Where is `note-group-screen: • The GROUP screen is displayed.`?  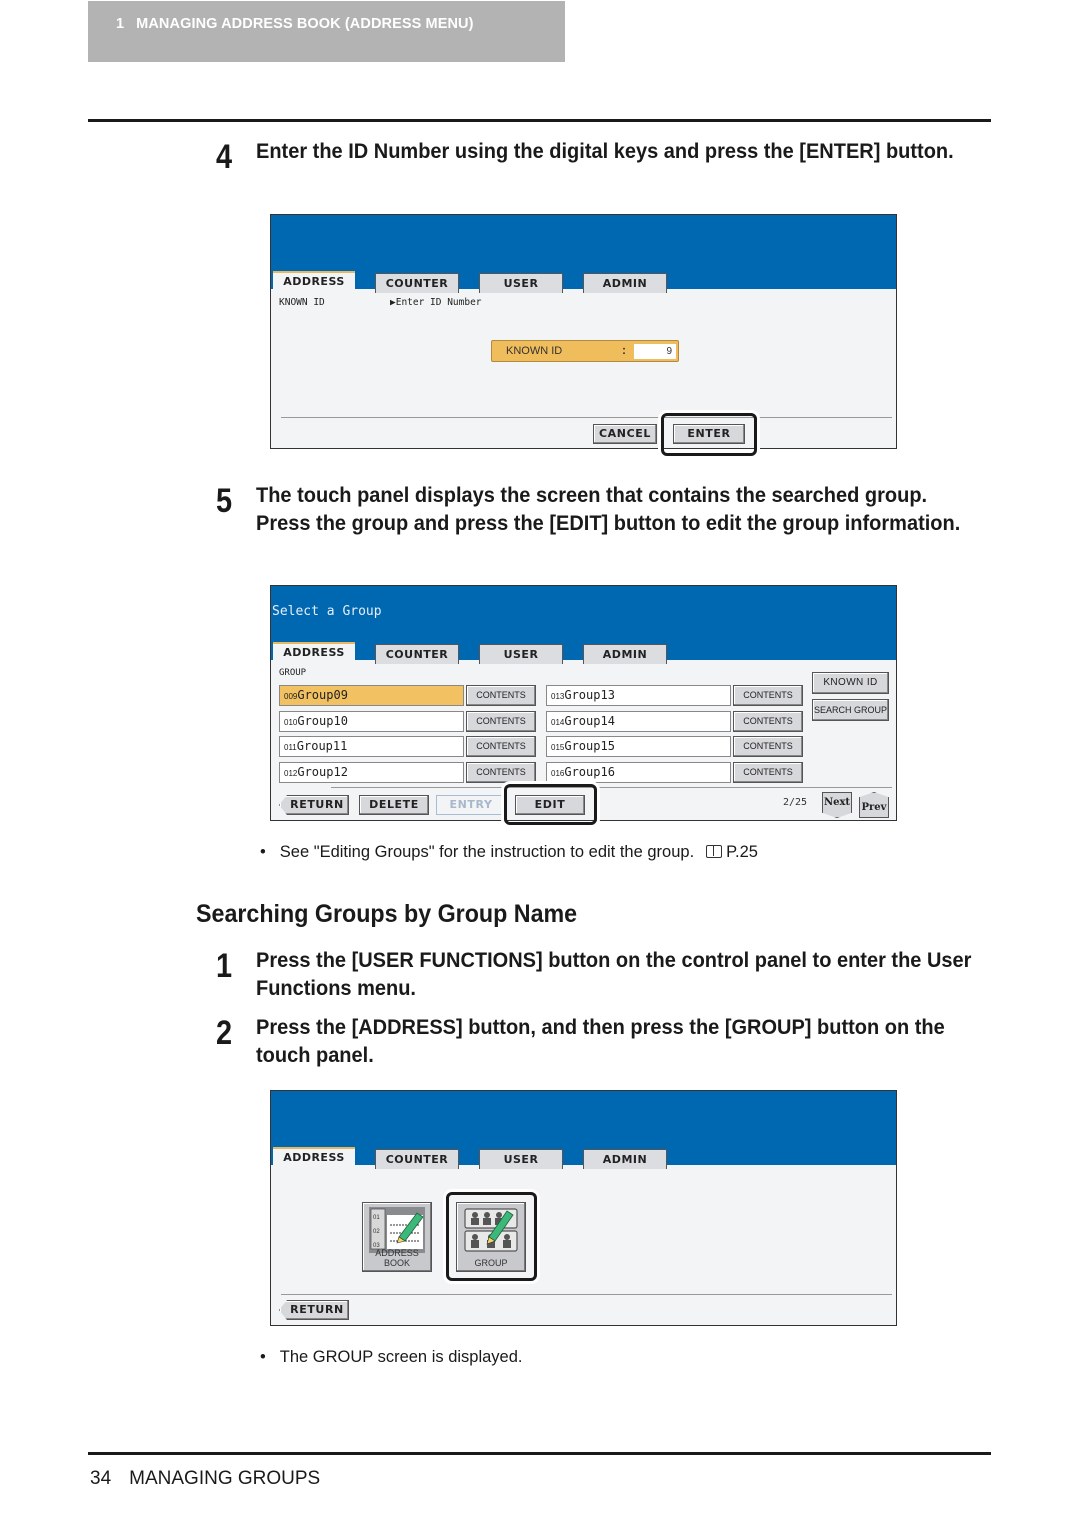
note-group-screen: • The GROUP screen is displayed. is located at coordinates (391, 1357).